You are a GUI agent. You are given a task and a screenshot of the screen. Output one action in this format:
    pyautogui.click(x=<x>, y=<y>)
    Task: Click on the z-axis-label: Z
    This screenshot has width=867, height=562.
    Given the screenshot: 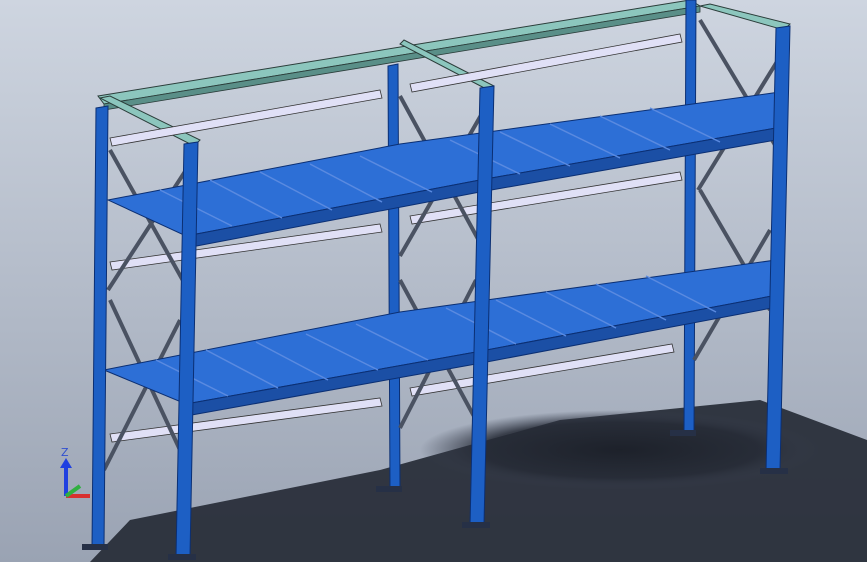 What is the action you would take?
    pyautogui.click(x=65, y=452)
    